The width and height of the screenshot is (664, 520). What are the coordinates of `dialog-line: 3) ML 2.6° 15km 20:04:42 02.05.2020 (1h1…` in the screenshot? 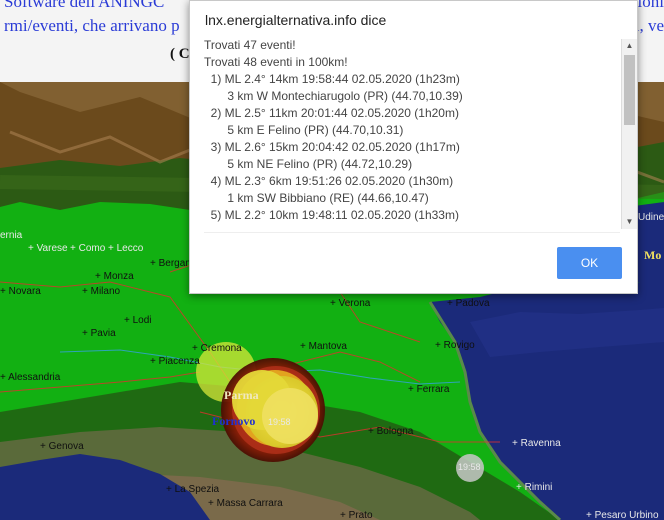 It's located at (332, 147).